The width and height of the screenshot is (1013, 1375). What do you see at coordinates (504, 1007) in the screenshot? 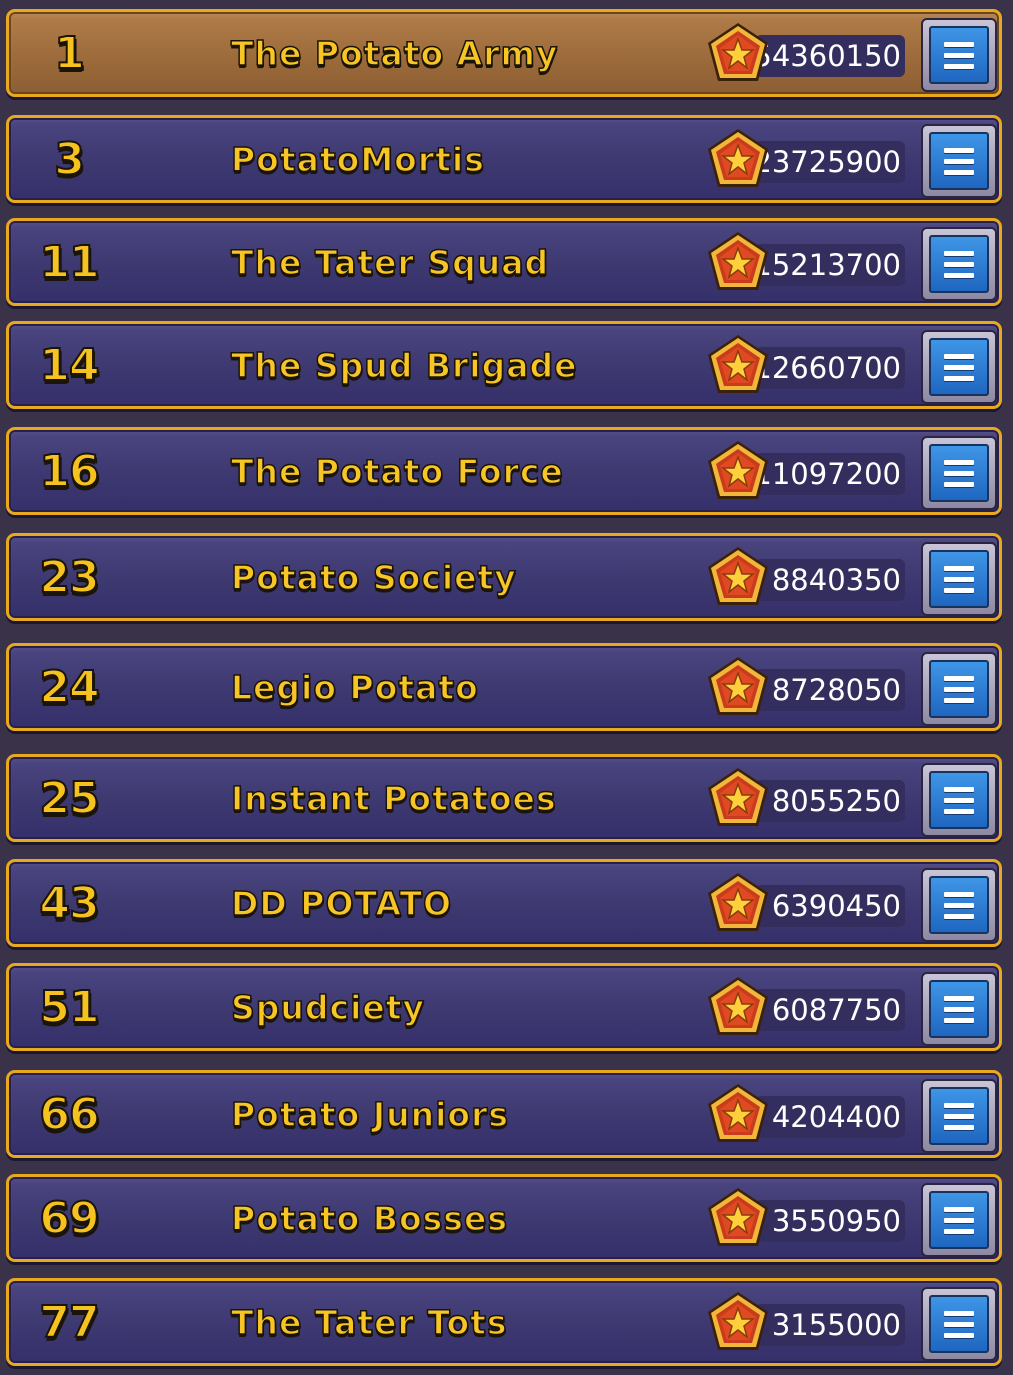
I see `leaderboard-row-51: 51 Spudciety 6087750` at bounding box center [504, 1007].